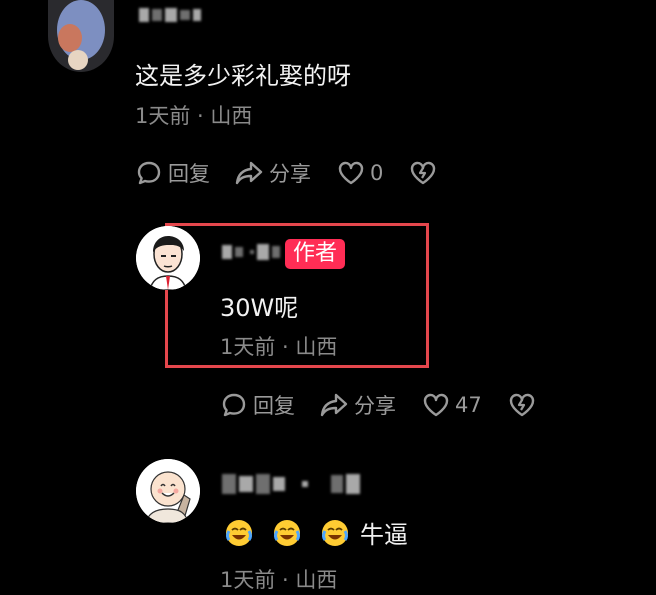 This screenshot has height=595, width=656. I want to click on comment-actions: 回复 分享 47, so click(378, 405).